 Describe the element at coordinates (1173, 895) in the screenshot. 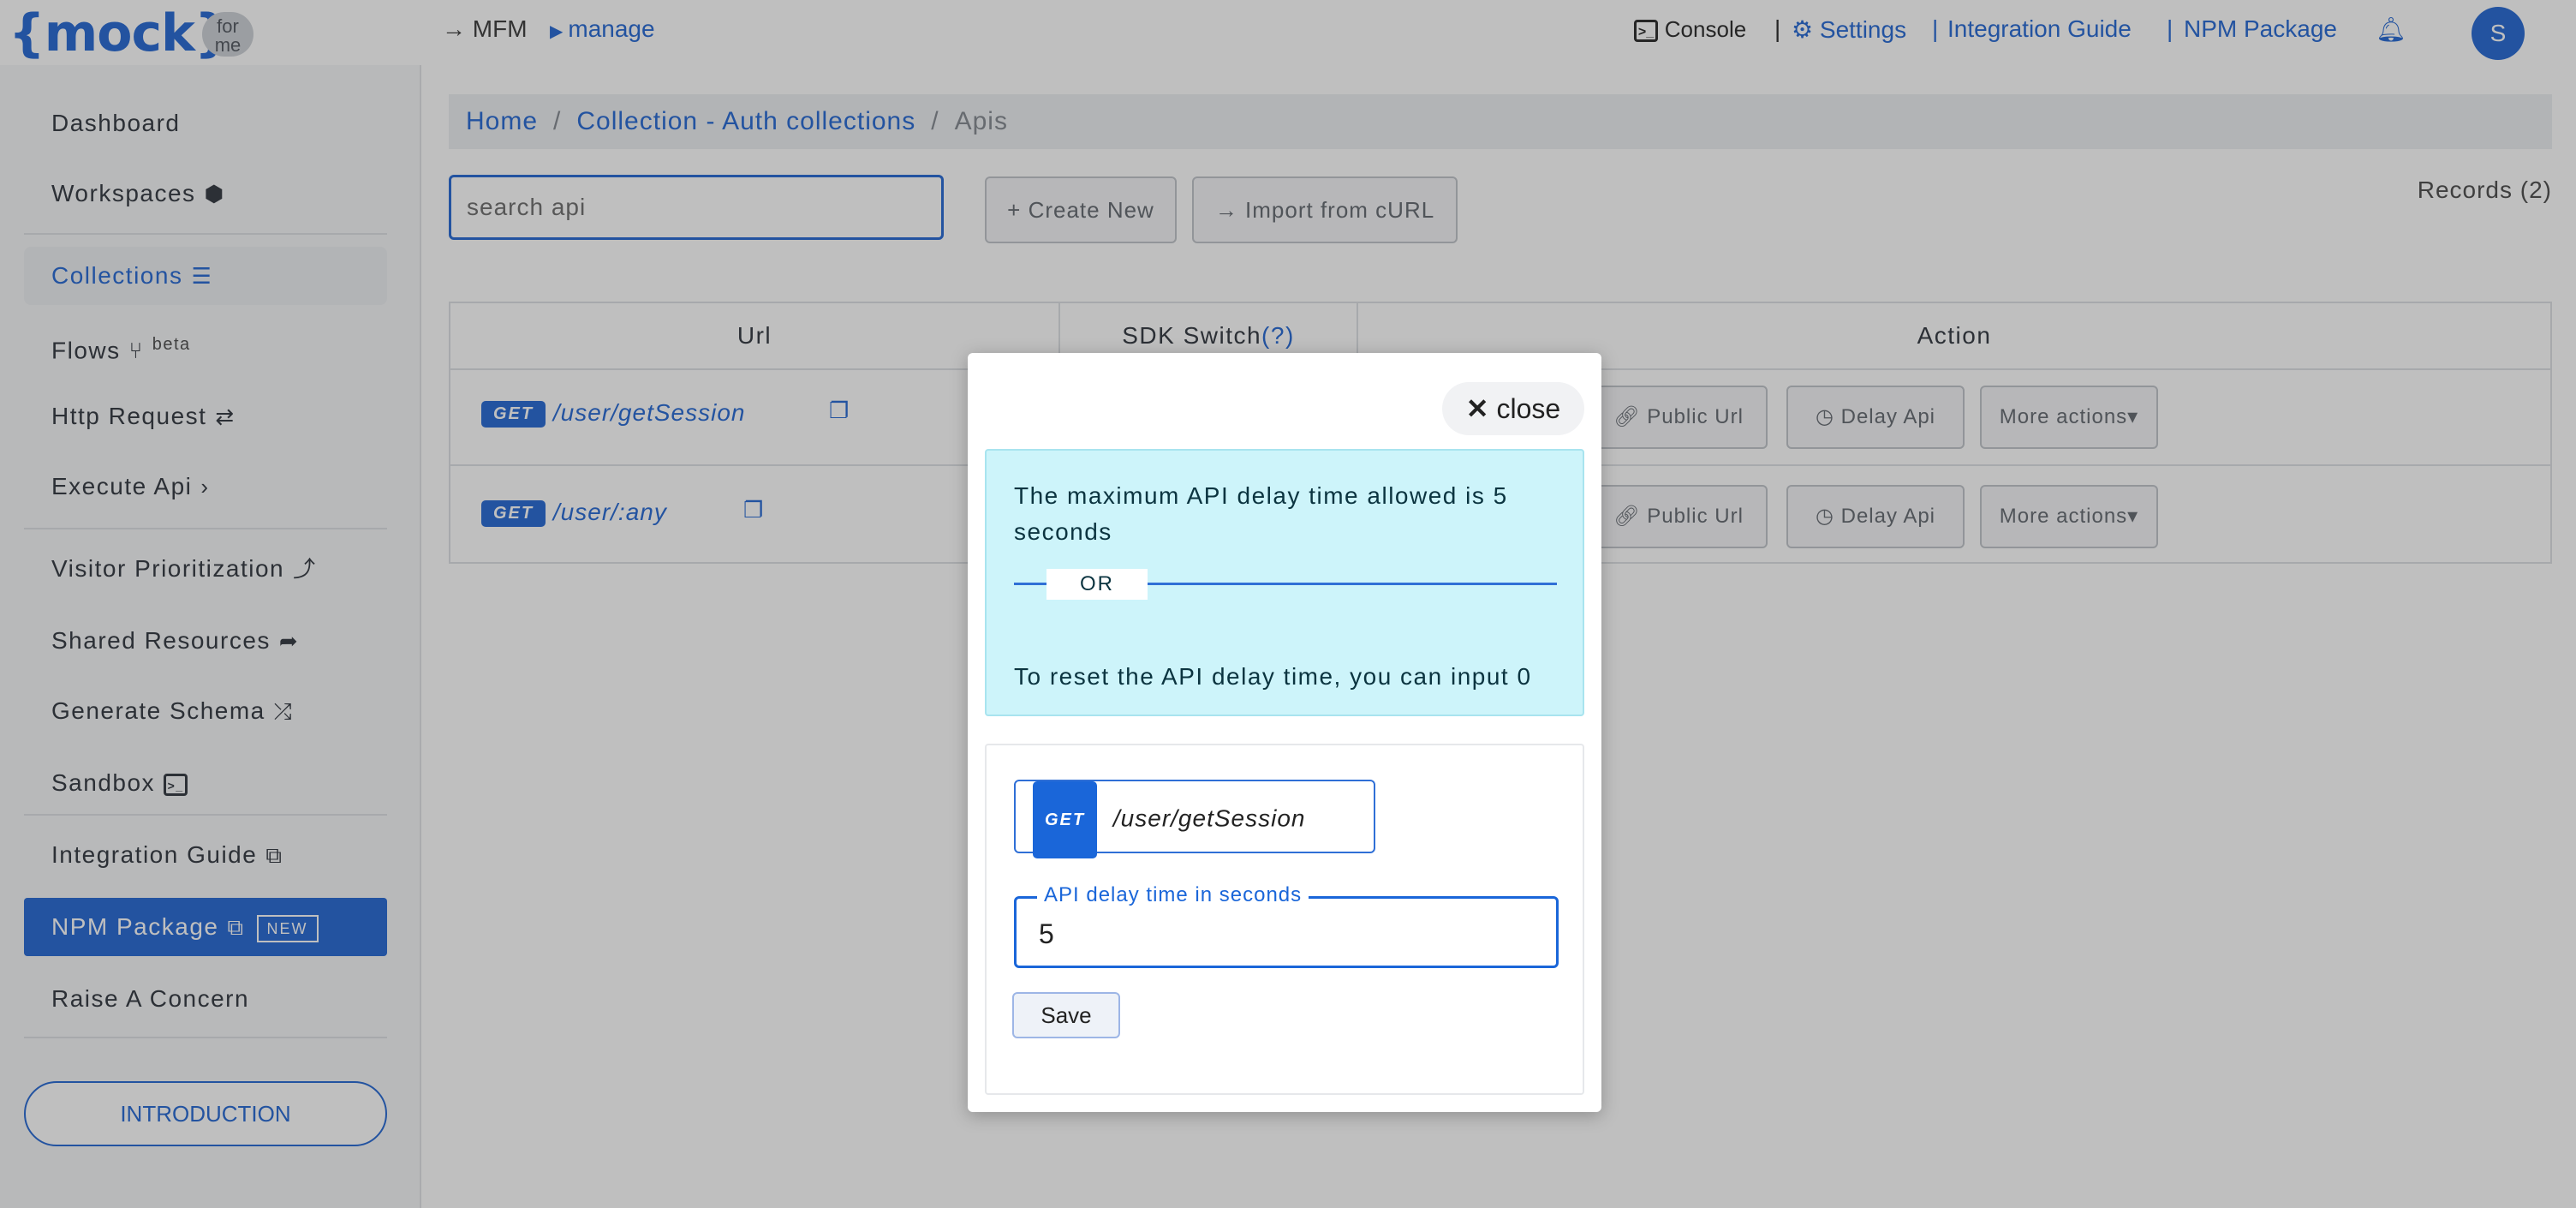

I see `delay-time-label: API delay time in seconds` at that location.